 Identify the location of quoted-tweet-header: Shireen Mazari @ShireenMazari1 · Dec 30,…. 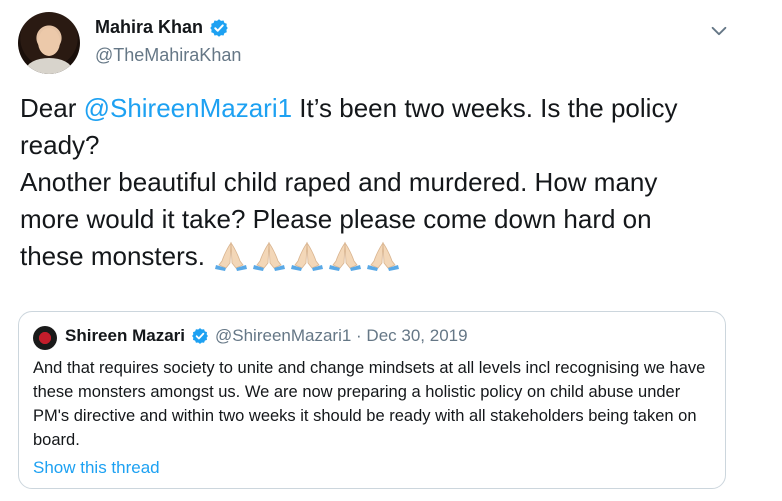
(266, 336).